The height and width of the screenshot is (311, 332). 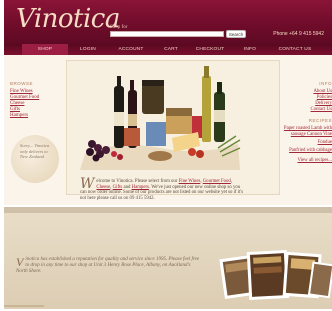 I want to click on welcome-link-gifts: Gifts, so click(x=118, y=187).